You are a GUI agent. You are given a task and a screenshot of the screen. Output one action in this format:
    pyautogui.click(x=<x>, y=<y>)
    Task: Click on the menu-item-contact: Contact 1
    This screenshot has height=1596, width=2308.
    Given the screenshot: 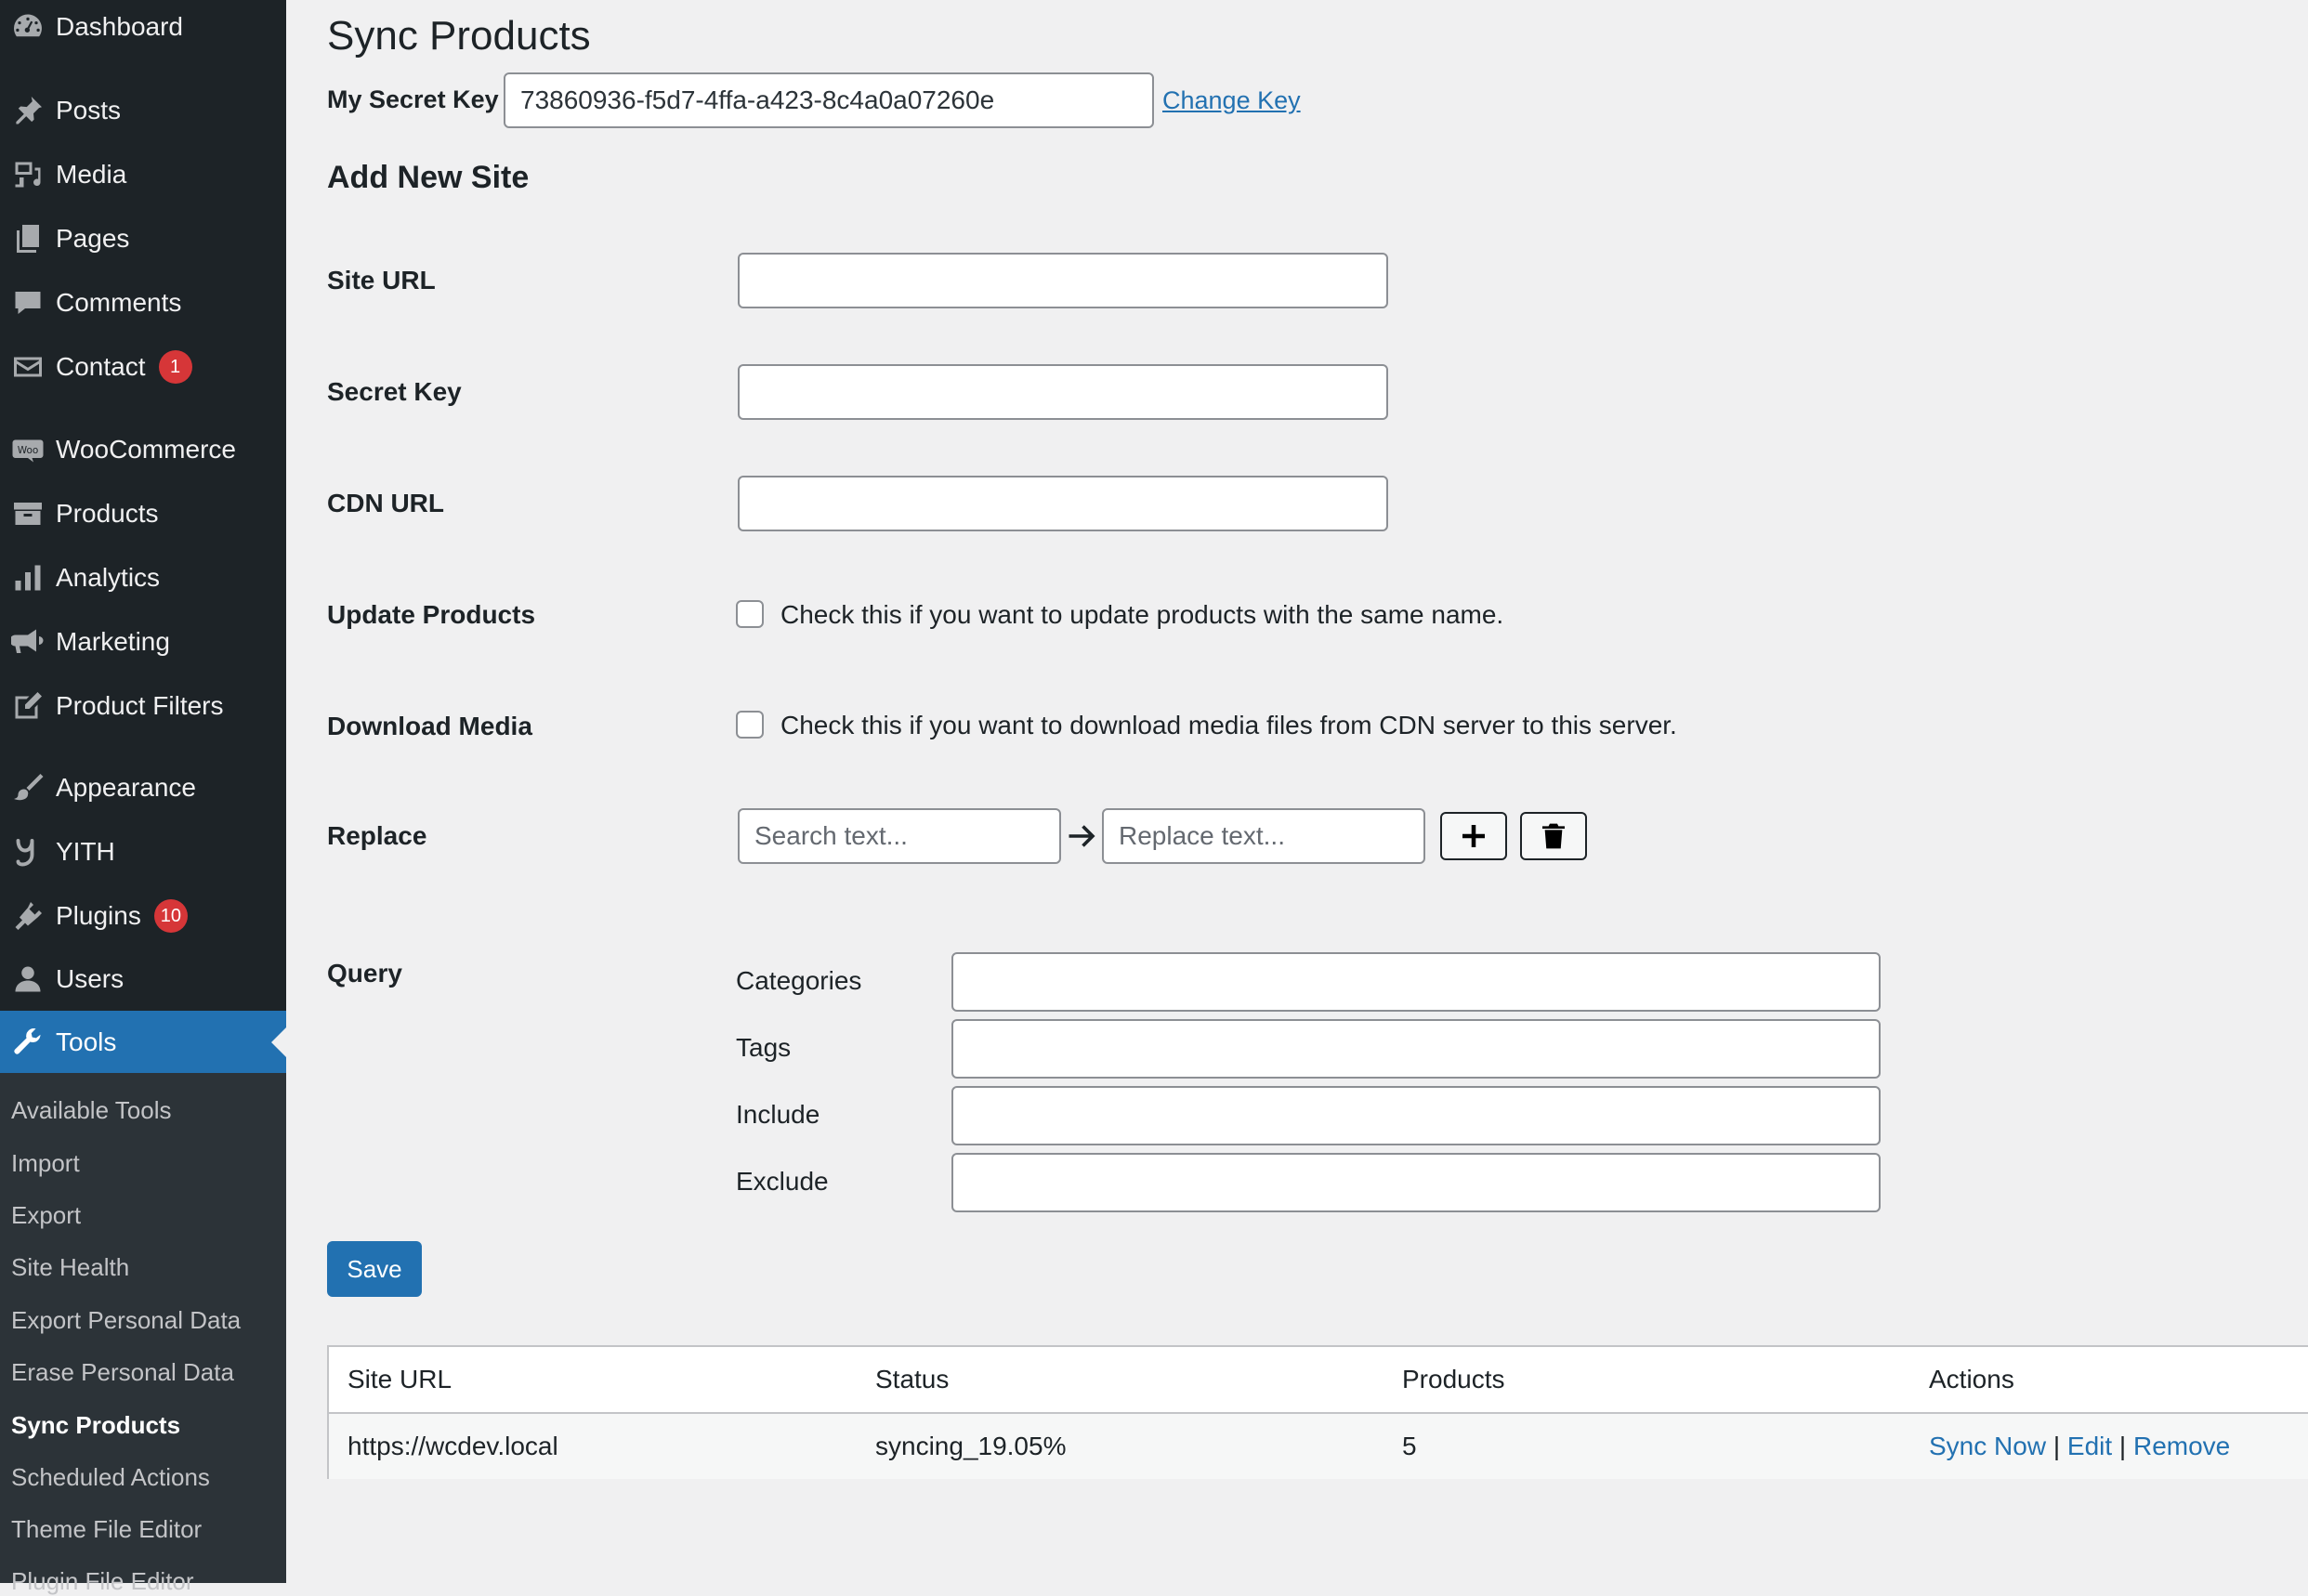 What is the action you would take?
    pyautogui.click(x=143, y=367)
    